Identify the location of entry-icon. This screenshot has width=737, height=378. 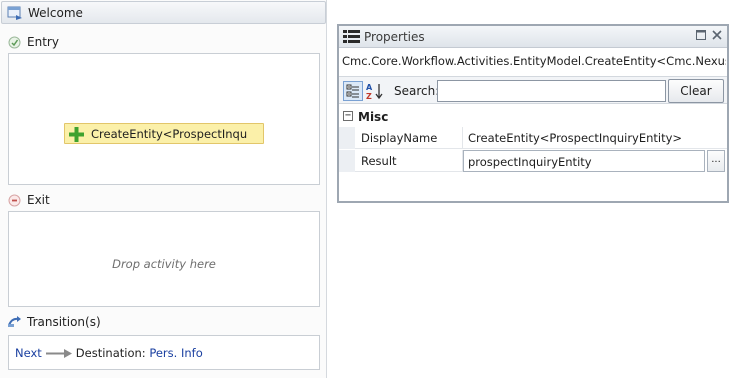
(14, 44).